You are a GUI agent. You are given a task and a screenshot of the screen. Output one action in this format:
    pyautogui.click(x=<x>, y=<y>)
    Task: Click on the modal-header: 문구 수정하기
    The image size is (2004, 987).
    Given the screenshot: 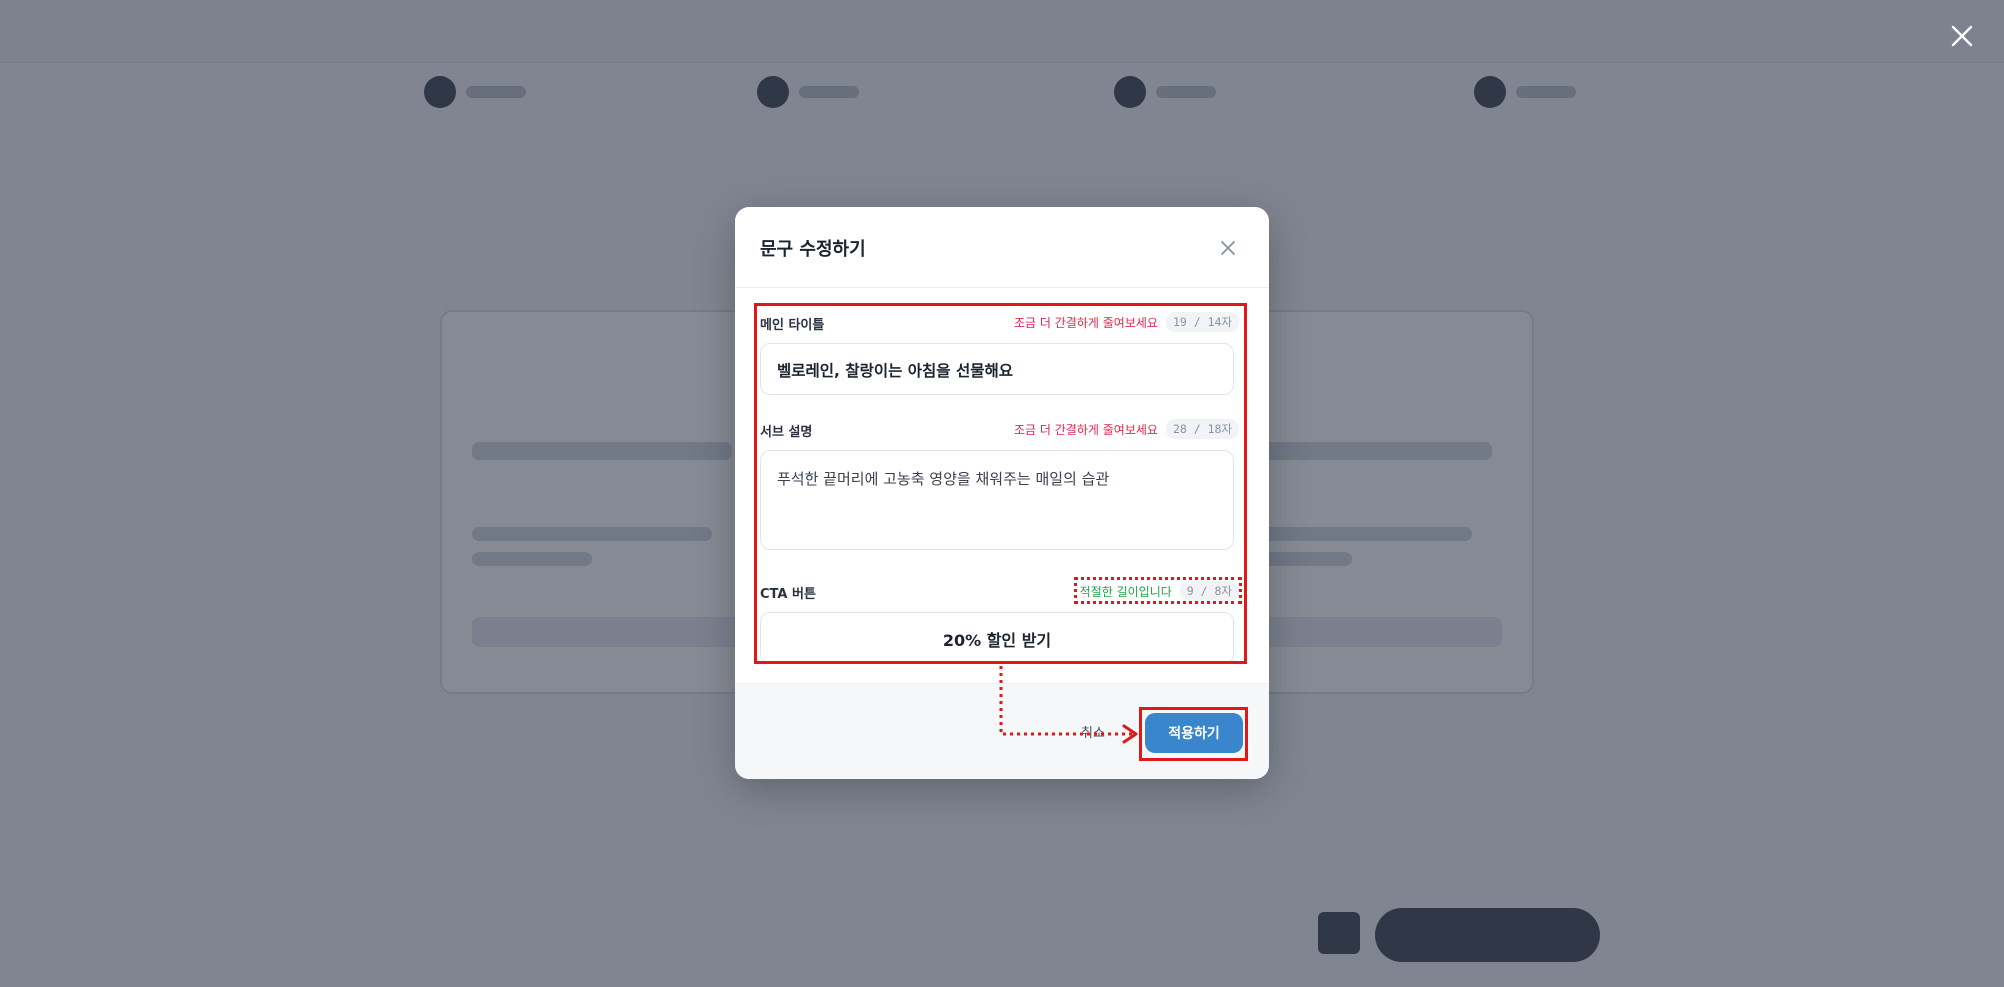 What is the action you would take?
    pyautogui.click(x=1002, y=247)
    